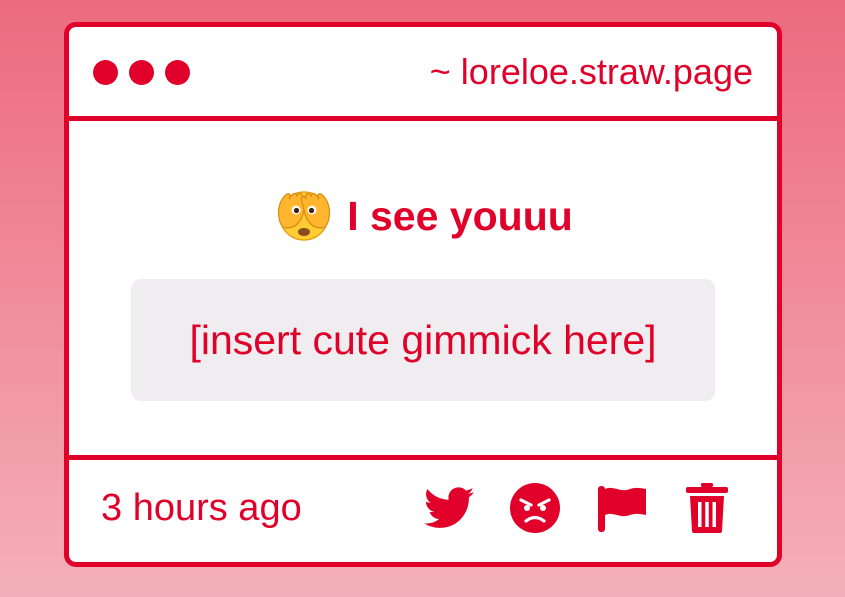 The width and height of the screenshot is (845, 597). Describe the element at coordinates (105, 72) in the screenshot. I see `window-dot-close` at that location.